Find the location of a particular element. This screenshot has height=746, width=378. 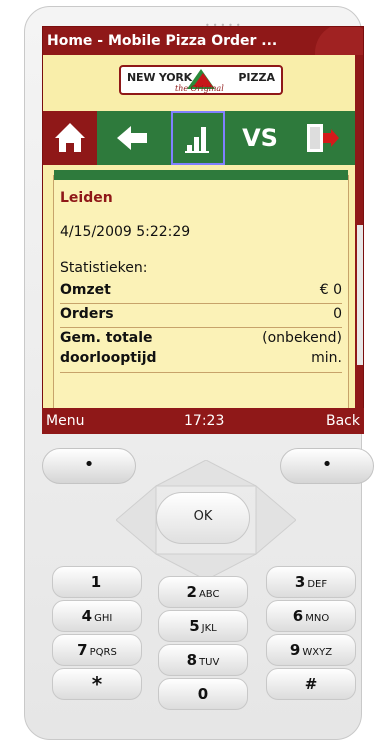

logo-text-left: NEW YORK is located at coordinates (160, 77).